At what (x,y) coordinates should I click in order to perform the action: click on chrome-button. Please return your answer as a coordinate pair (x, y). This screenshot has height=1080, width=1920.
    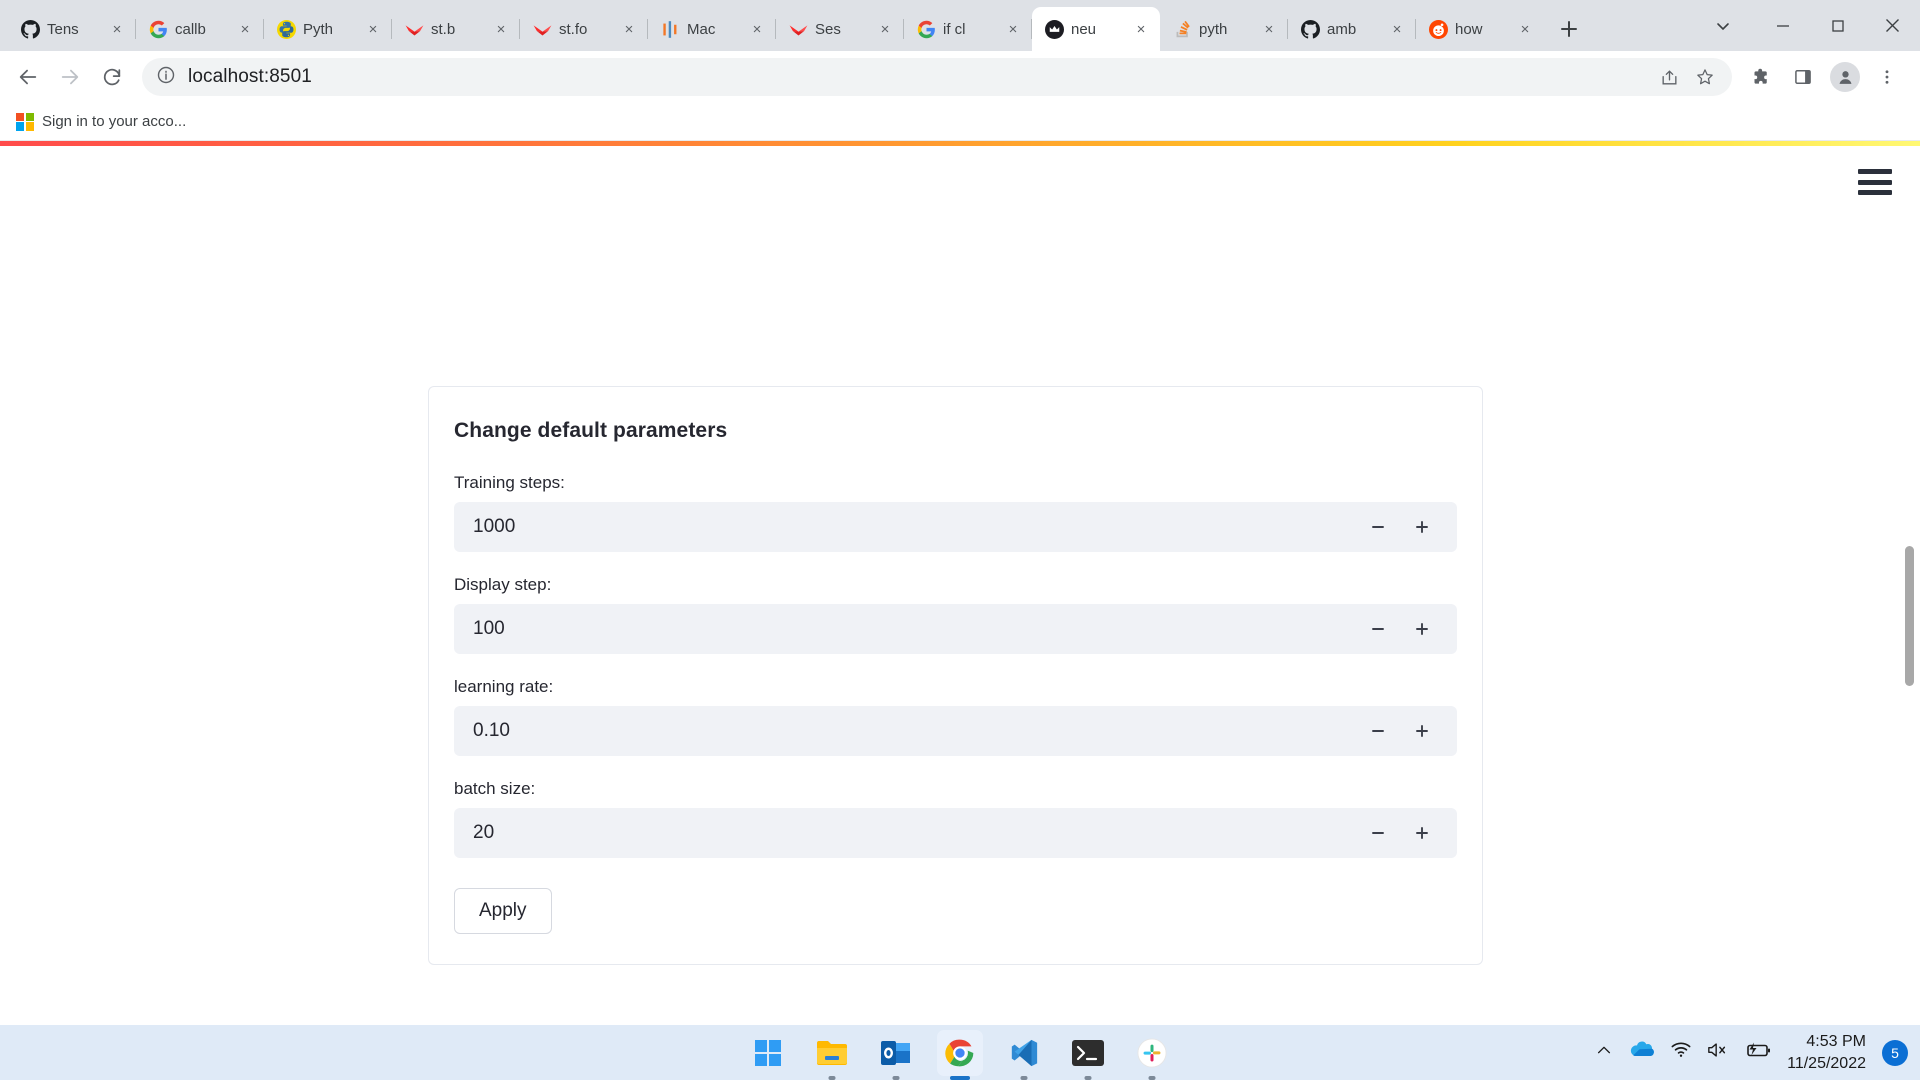
    Looking at the image, I should click on (960, 1054).